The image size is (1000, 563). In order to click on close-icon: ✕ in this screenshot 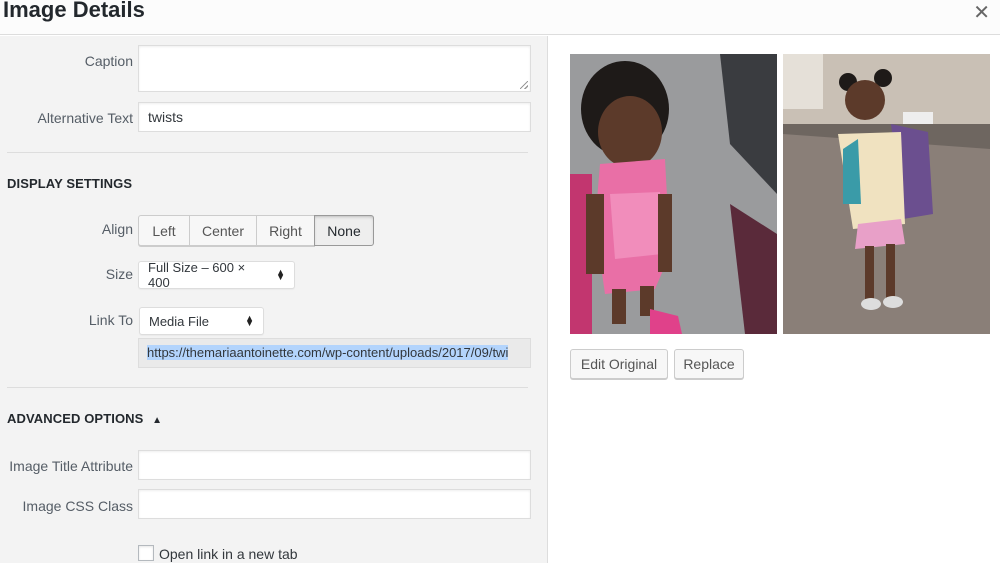, I will do `click(981, 12)`.